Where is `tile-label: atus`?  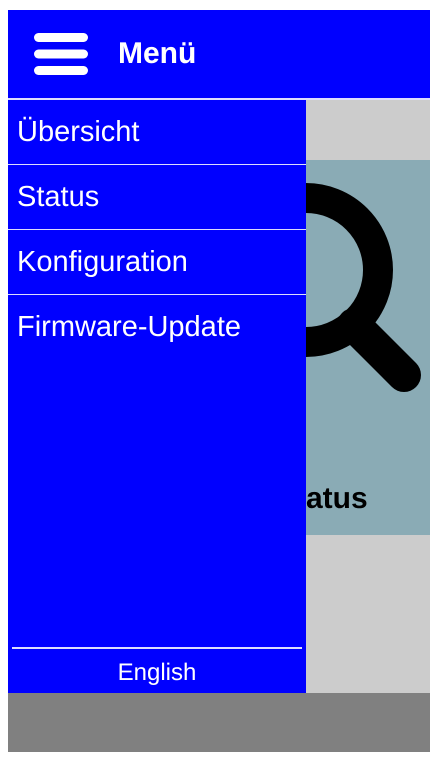 tile-label: atus is located at coordinates (337, 499).